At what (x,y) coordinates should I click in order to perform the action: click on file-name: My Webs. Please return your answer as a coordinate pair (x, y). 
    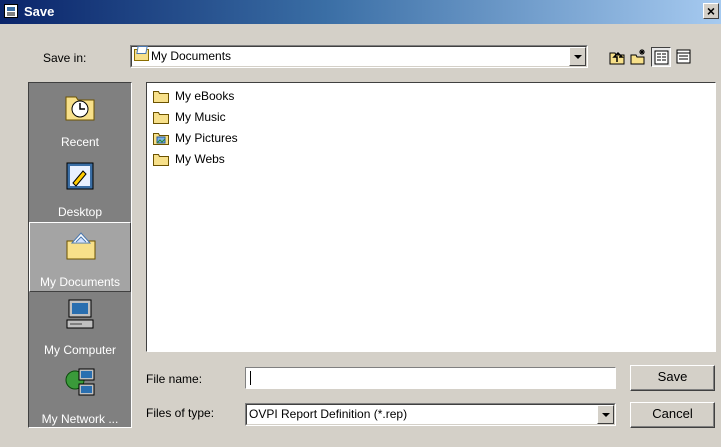
    Looking at the image, I should click on (200, 159).